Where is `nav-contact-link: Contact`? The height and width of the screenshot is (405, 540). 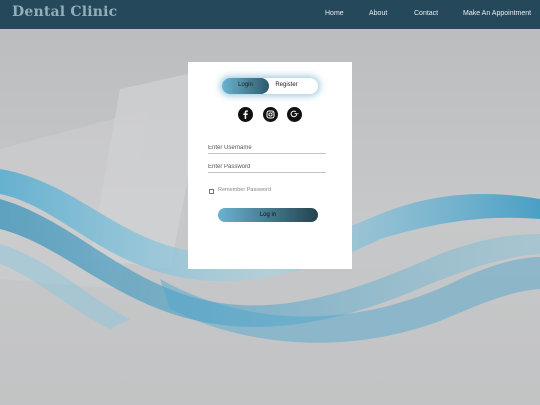 nav-contact-link: Contact is located at coordinates (426, 13).